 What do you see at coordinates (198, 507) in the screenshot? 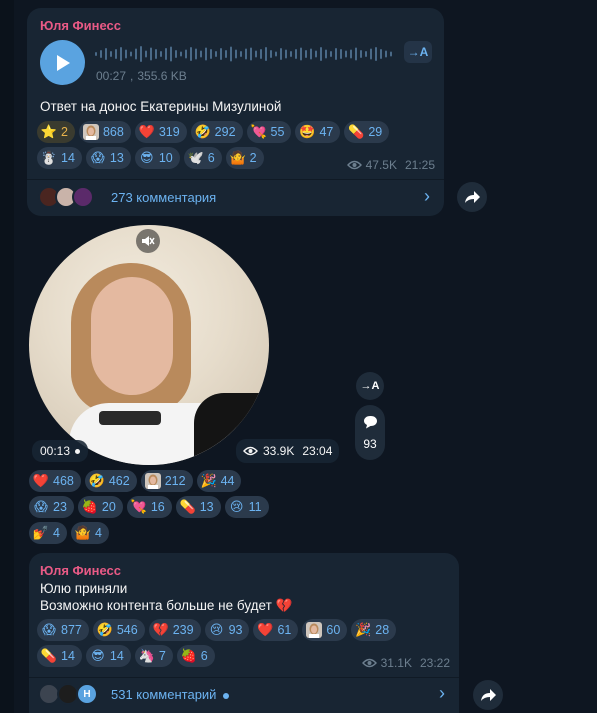
I see `reaction-chip: 💊 13` at bounding box center [198, 507].